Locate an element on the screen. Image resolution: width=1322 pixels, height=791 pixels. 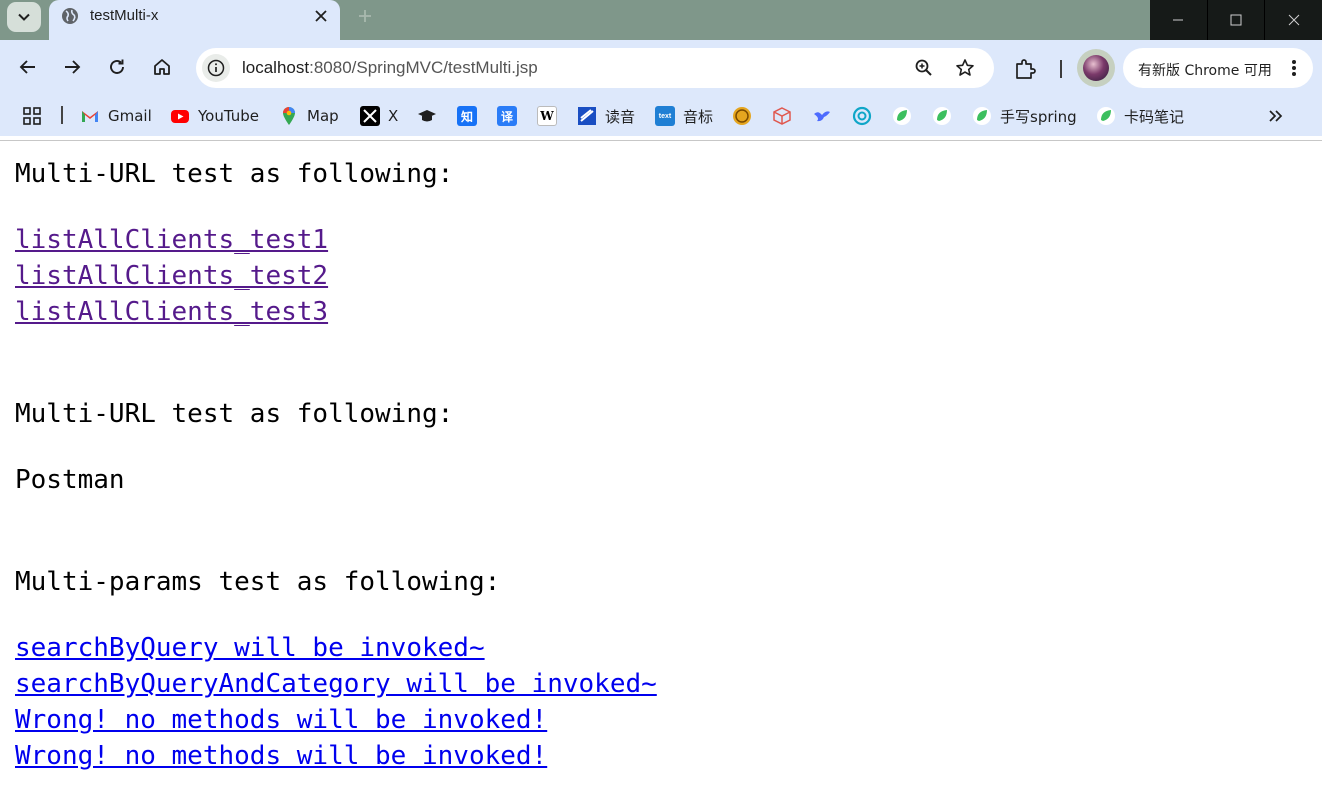
bookmark-handwritten-spring: 手写spring is located at coordinates (1024, 116).